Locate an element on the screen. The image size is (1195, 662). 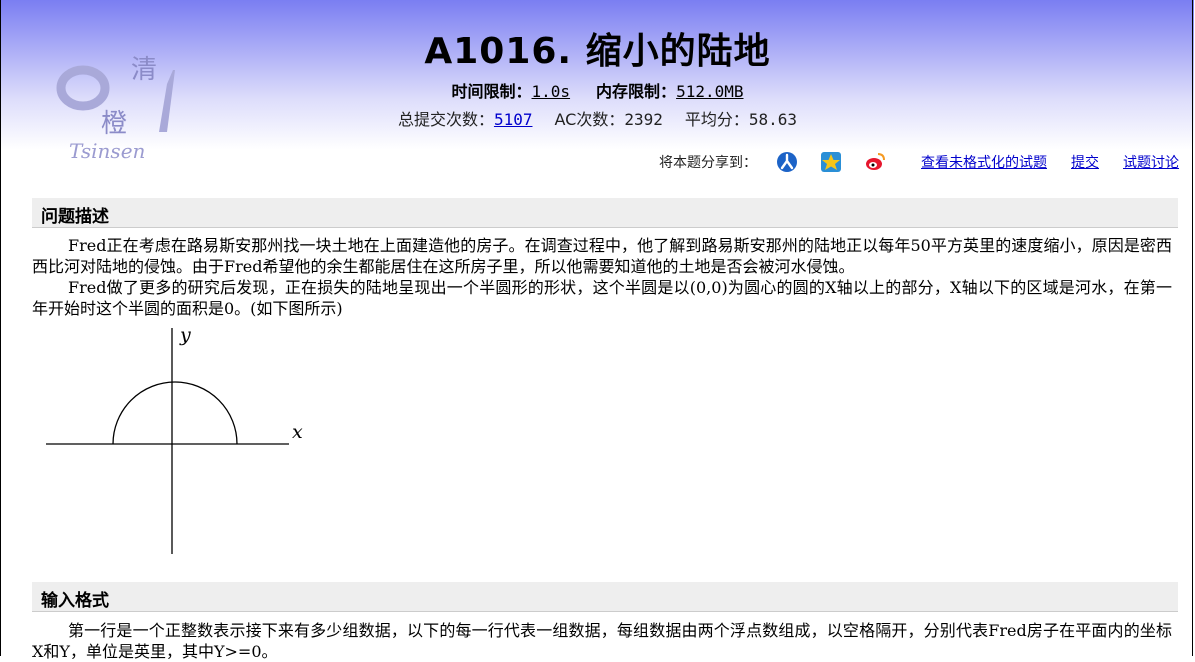
time-limit-label: 时间限制： is located at coordinates (491, 91).